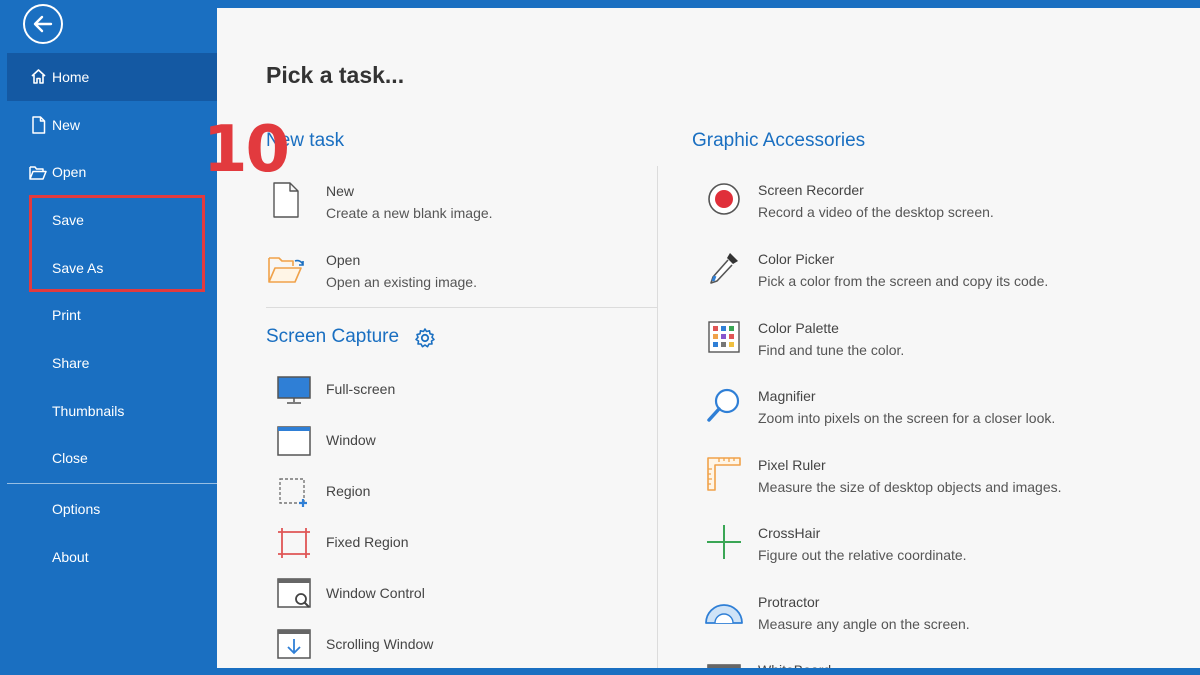 The height and width of the screenshot is (675, 1200). Describe the element at coordinates (724, 199) in the screenshot. I see `record-icon` at that location.